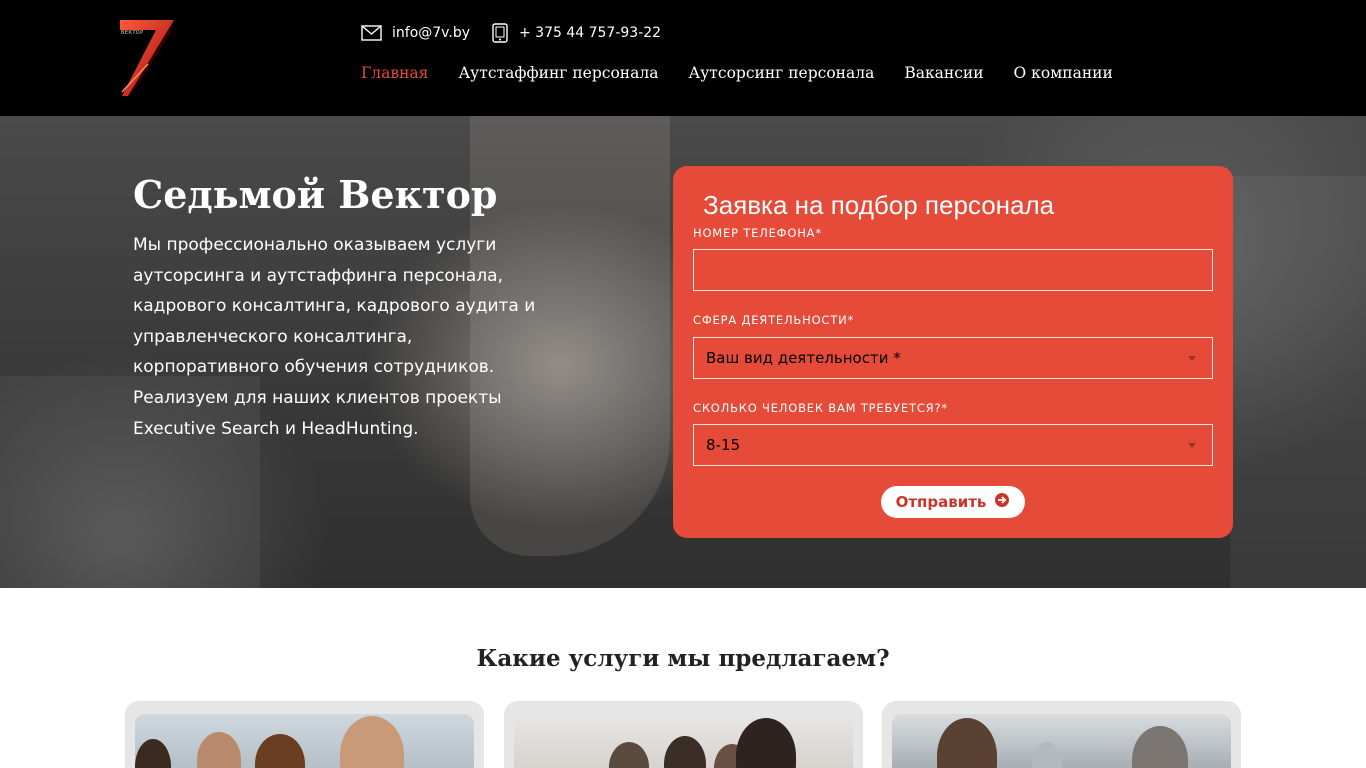 Image resolution: width=1366 pixels, height=768 pixels. Describe the element at coordinates (941, 502) in the screenshot. I see `submit-label: Отправить` at that location.